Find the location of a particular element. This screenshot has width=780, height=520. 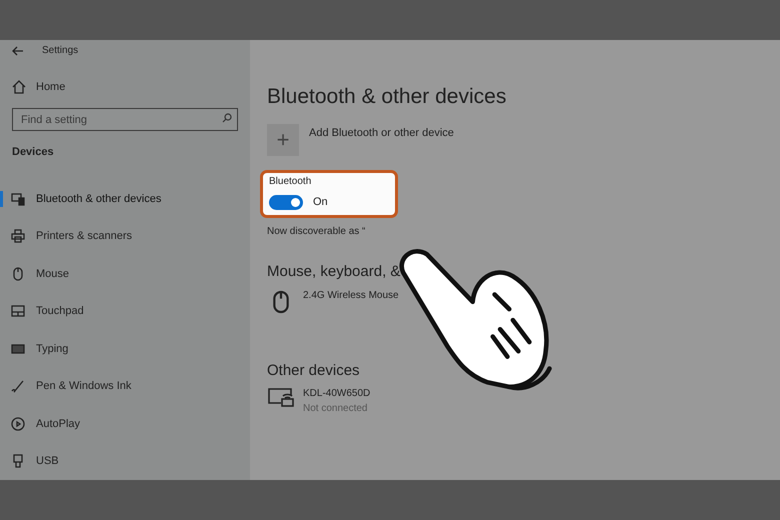

device-name: KDL-40W650D is located at coordinates (336, 394).